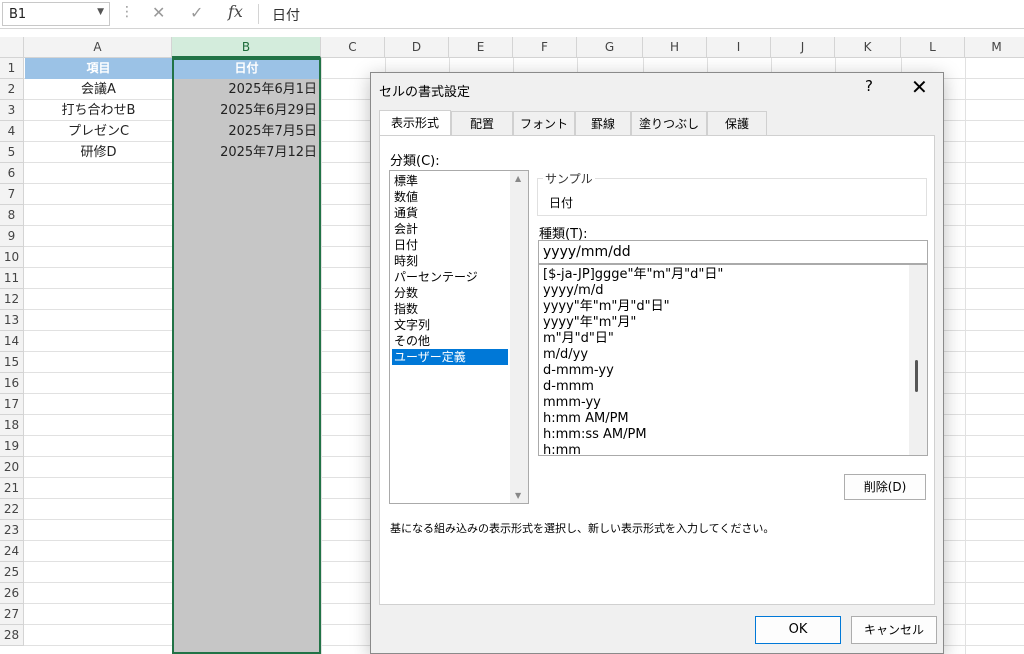 This screenshot has width=1024, height=654. What do you see at coordinates (415, 161) in the screenshot?
I see `category-label: 分類(C):` at bounding box center [415, 161].